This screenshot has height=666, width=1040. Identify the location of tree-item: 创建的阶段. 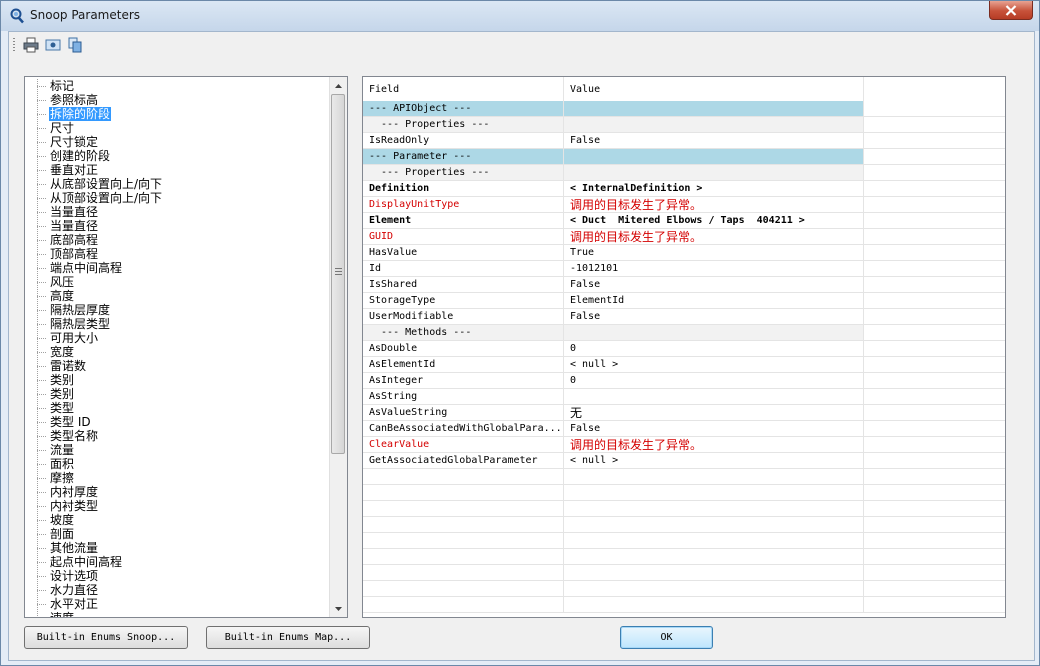
(176, 156).